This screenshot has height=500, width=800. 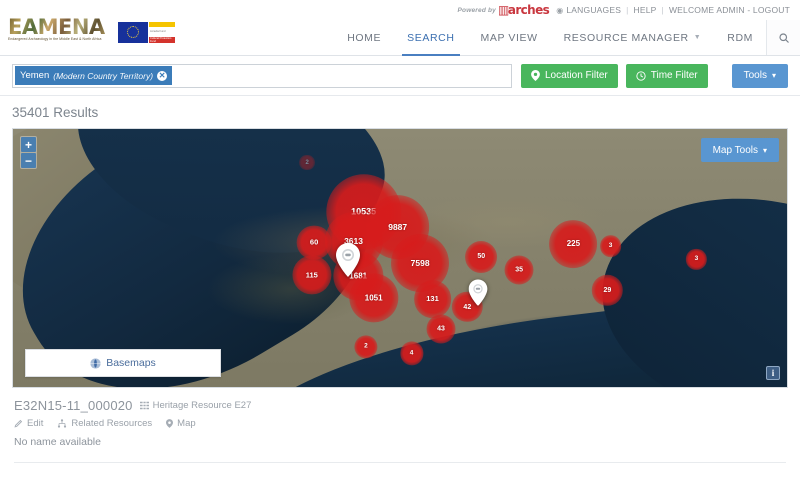 What do you see at coordinates (112, 423) in the screenshot?
I see `result-action-related-label: Related Resources` at bounding box center [112, 423].